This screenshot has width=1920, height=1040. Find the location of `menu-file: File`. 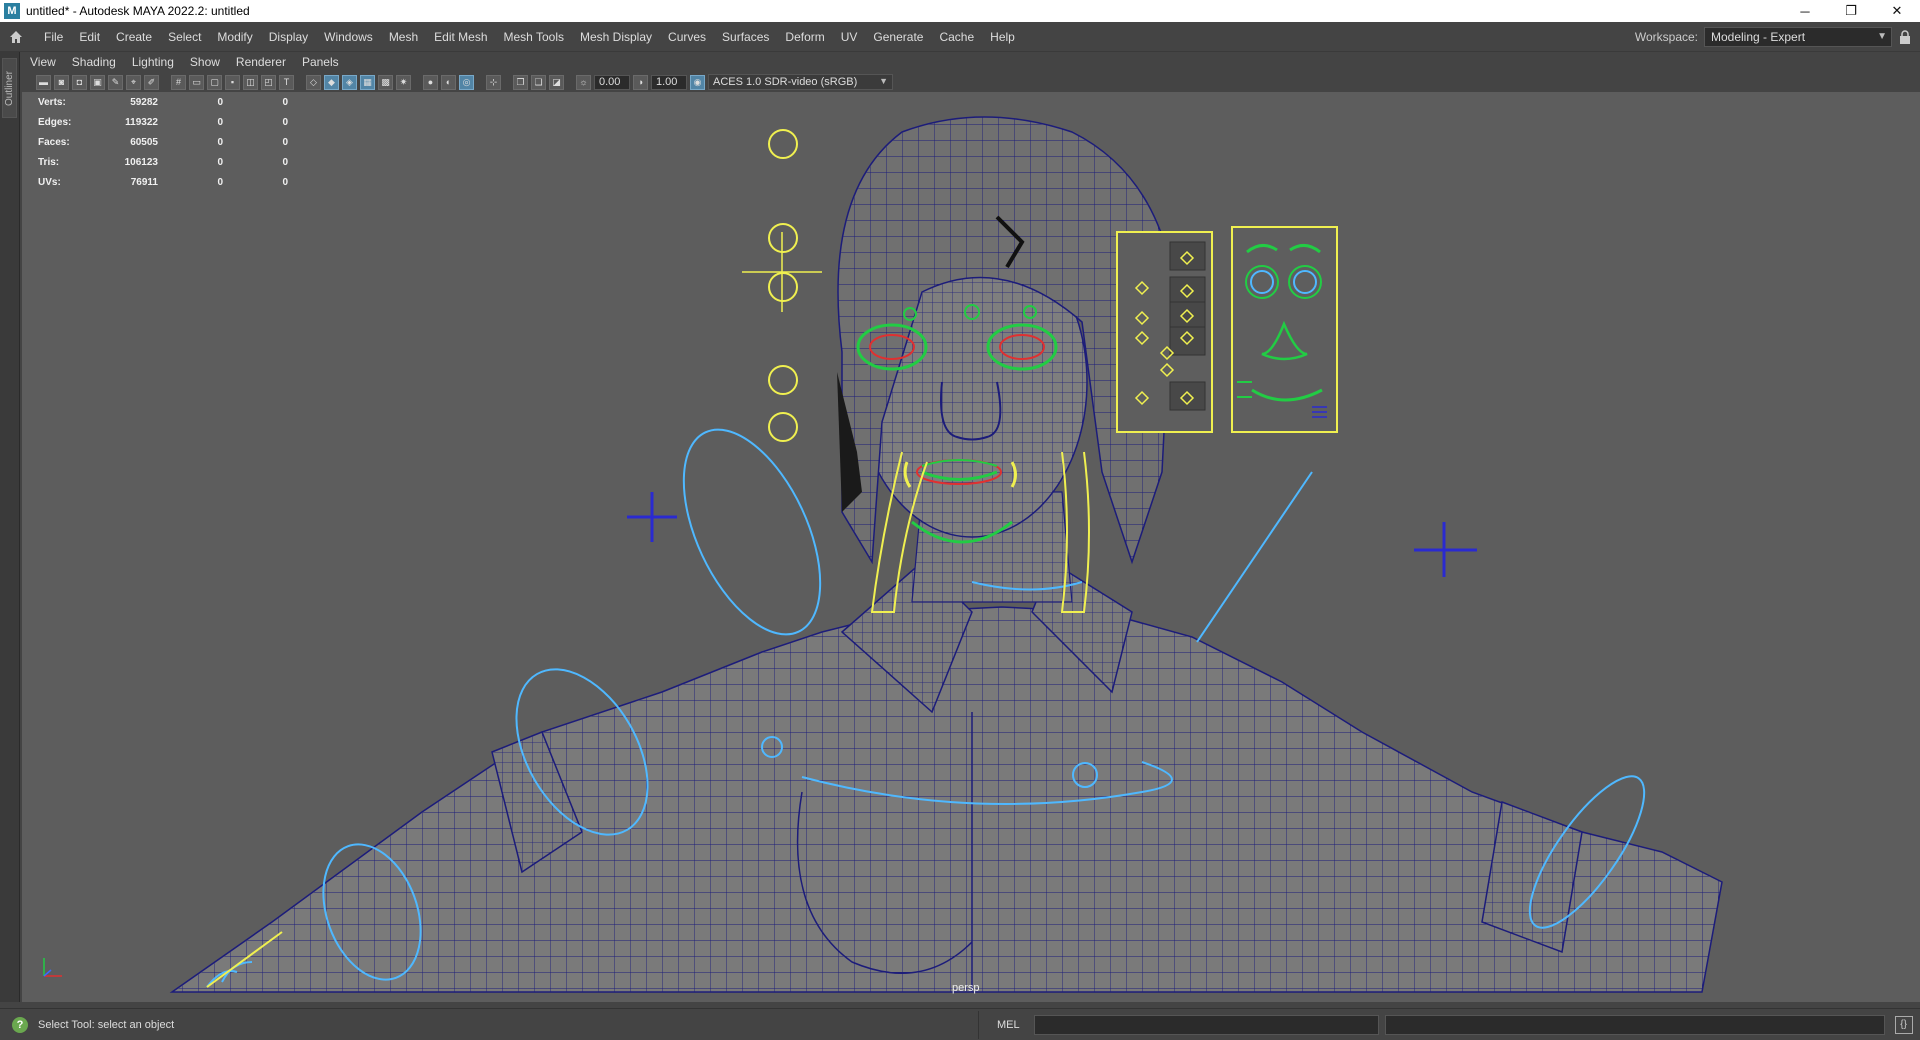

menu-file: File is located at coordinates (53, 37).